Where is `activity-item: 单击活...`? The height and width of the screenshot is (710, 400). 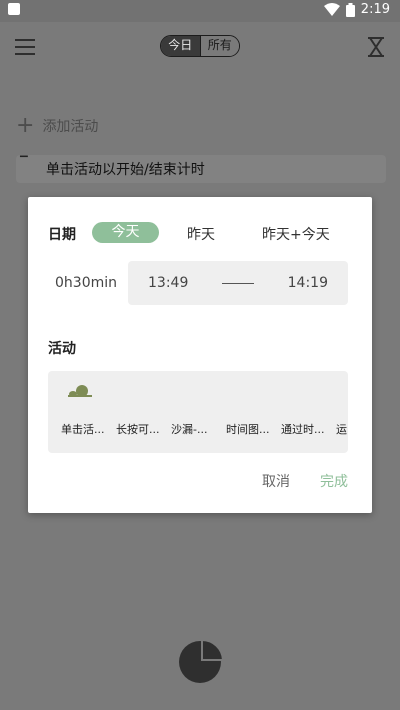
activity-item: 单击活... is located at coordinates (88, 429).